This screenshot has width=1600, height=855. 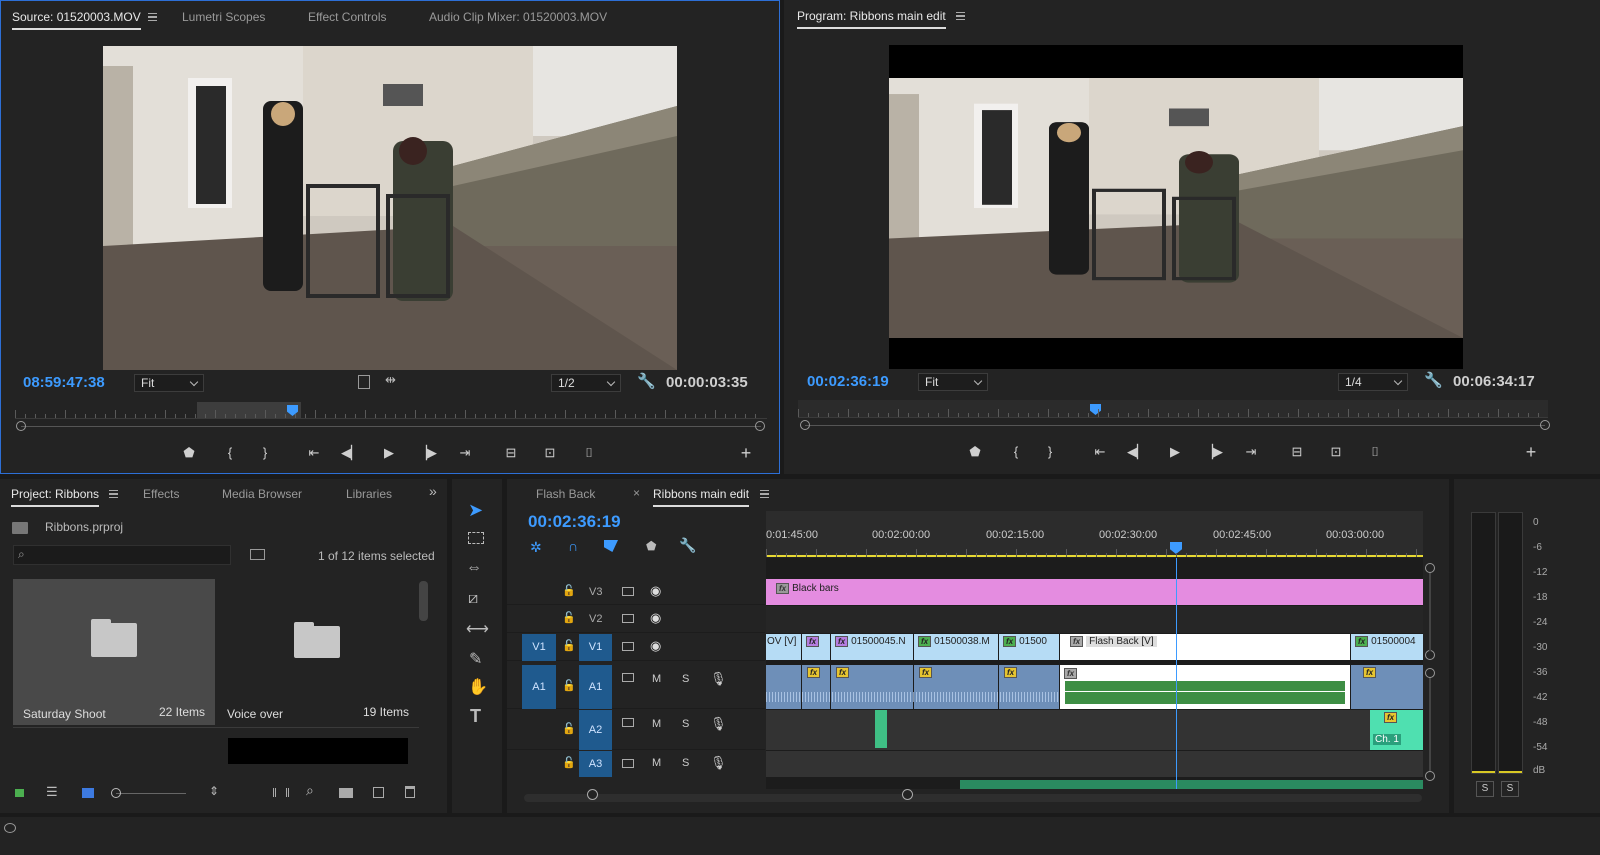 I want to click on linked-selection-icon, so click(x=611, y=546).